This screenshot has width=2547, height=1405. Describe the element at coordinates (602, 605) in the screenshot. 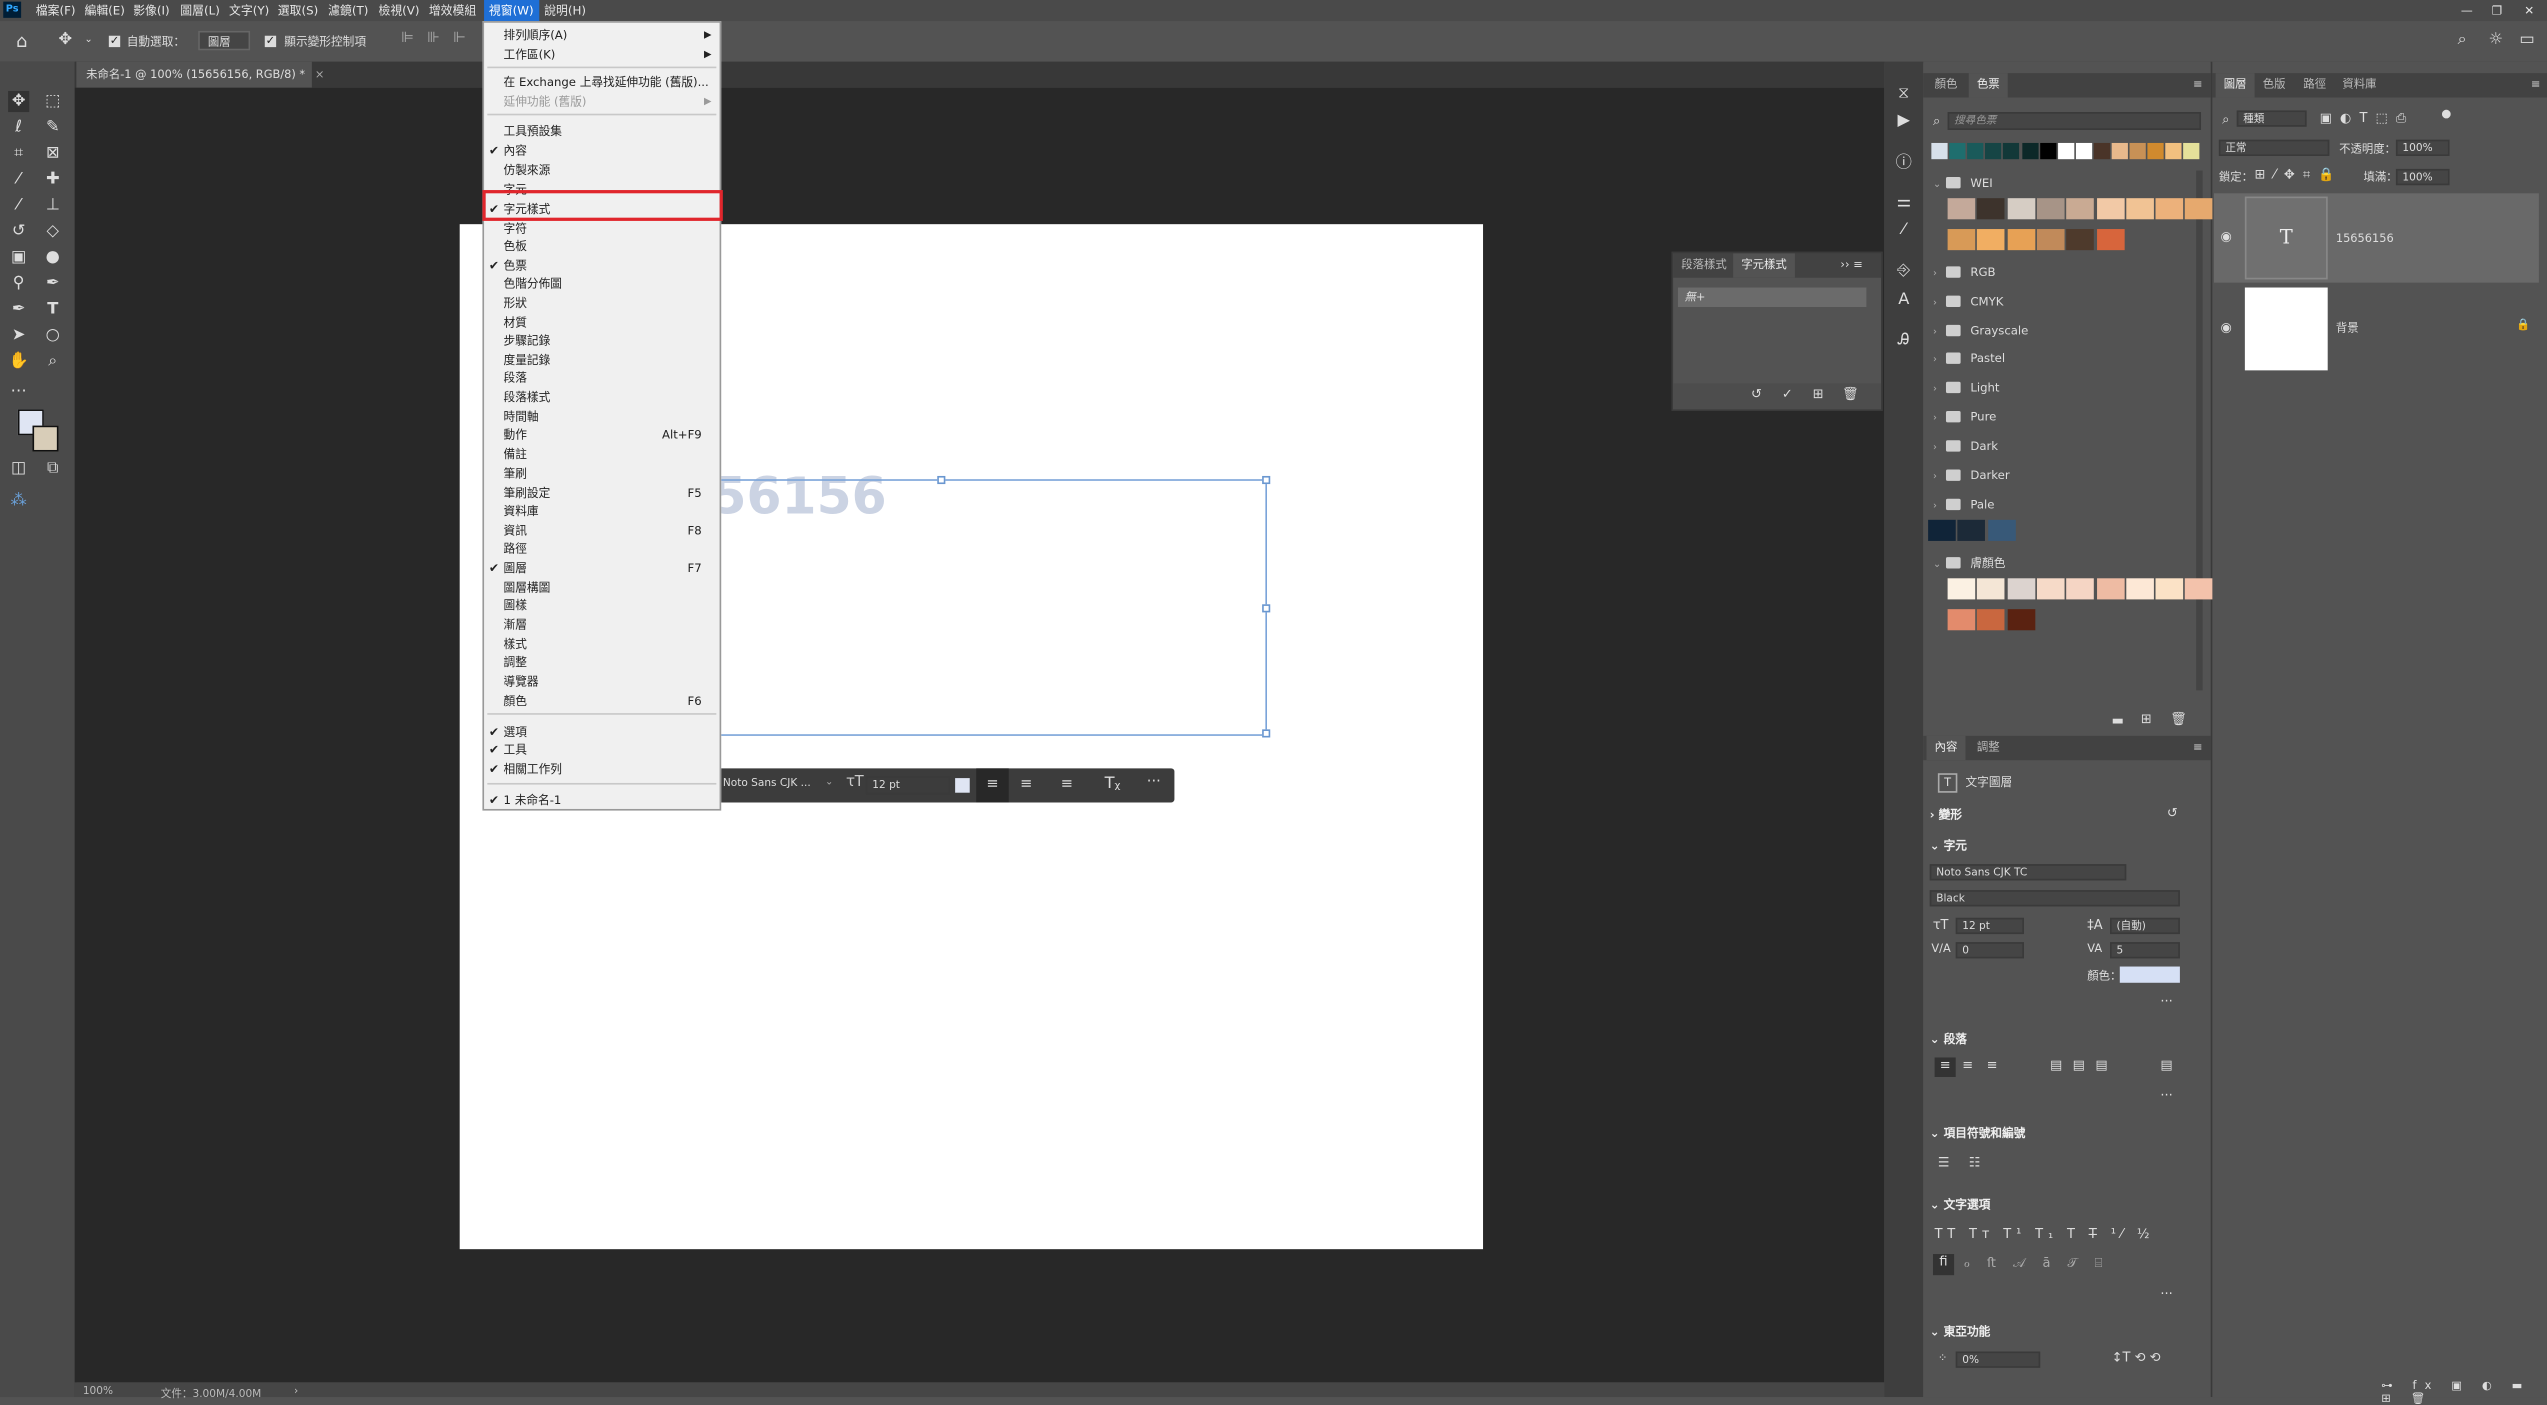

I see `menu-item: 圖樣` at that location.